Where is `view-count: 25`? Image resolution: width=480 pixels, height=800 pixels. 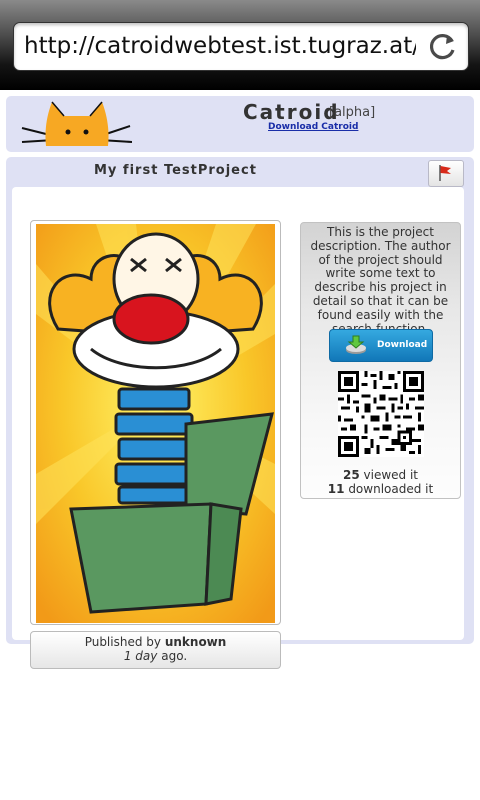 view-count: 25 is located at coordinates (351, 475).